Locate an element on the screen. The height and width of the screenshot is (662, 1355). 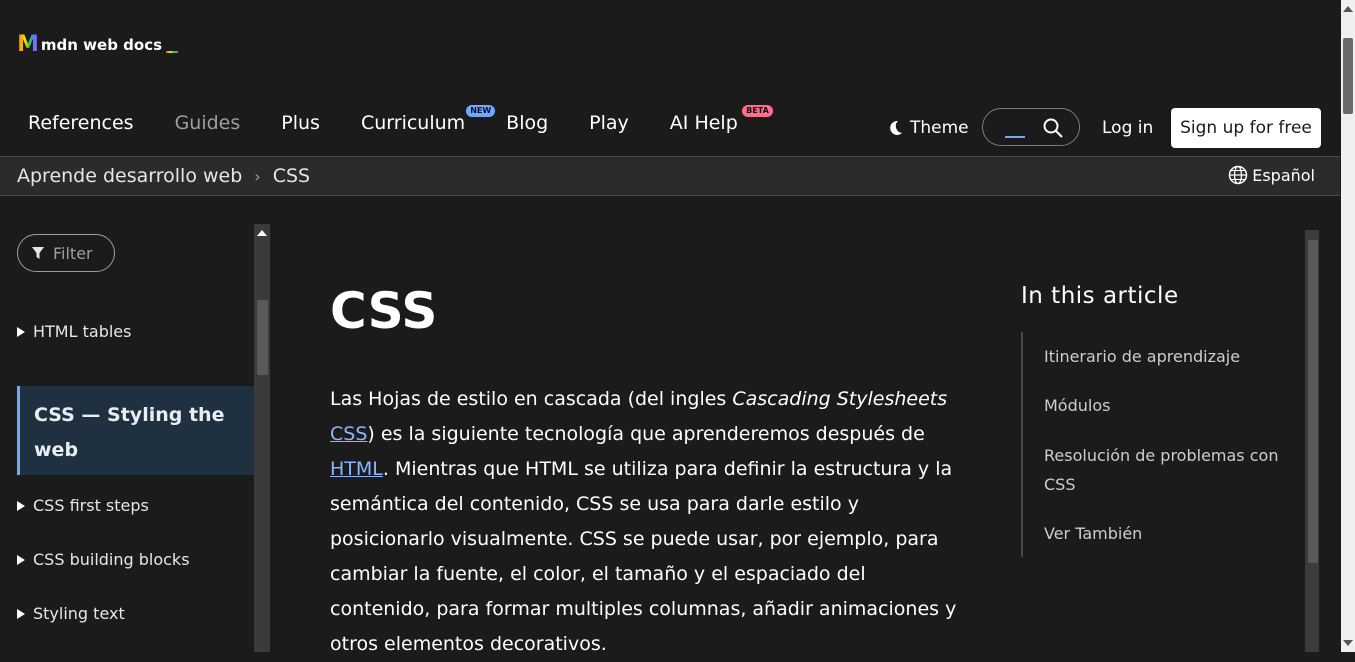
nav-play: Play is located at coordinates (609, 123).